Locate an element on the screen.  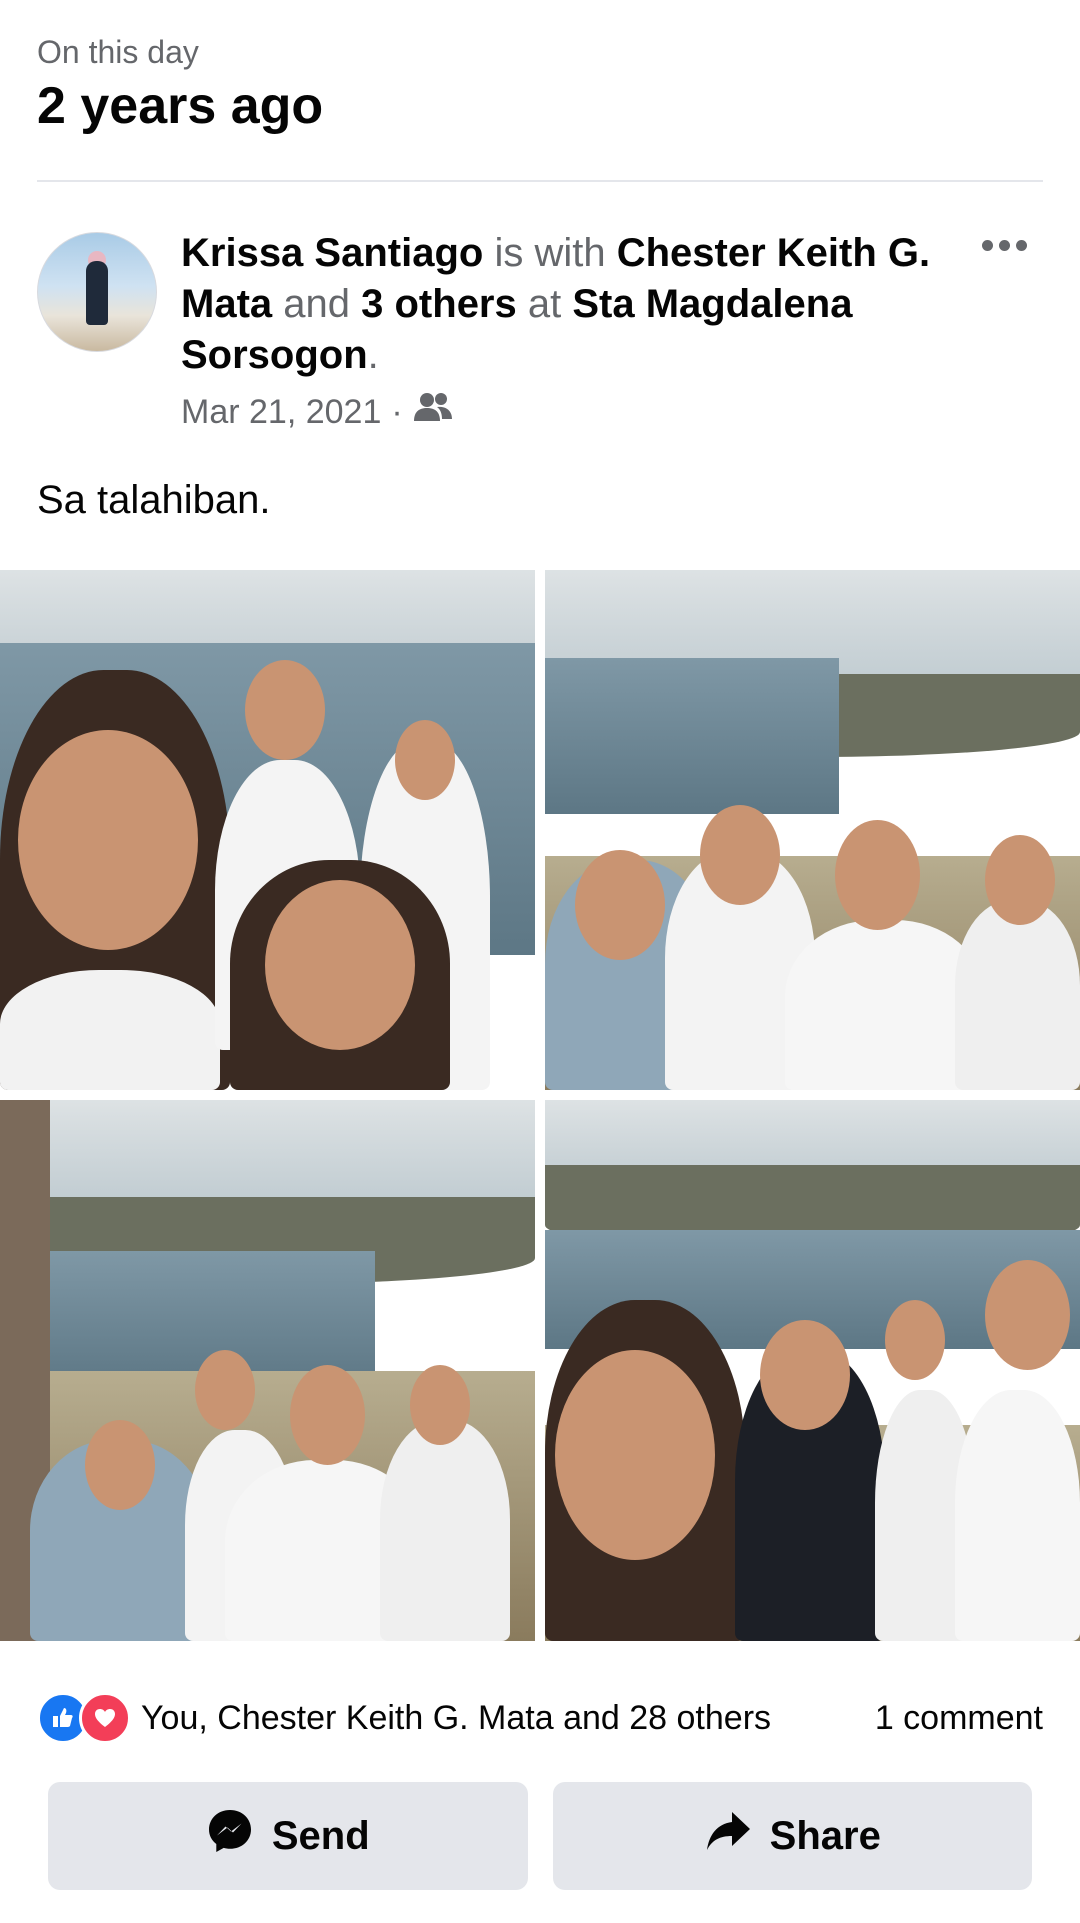
others-link: 3 others is located at coordinates (439, 304).